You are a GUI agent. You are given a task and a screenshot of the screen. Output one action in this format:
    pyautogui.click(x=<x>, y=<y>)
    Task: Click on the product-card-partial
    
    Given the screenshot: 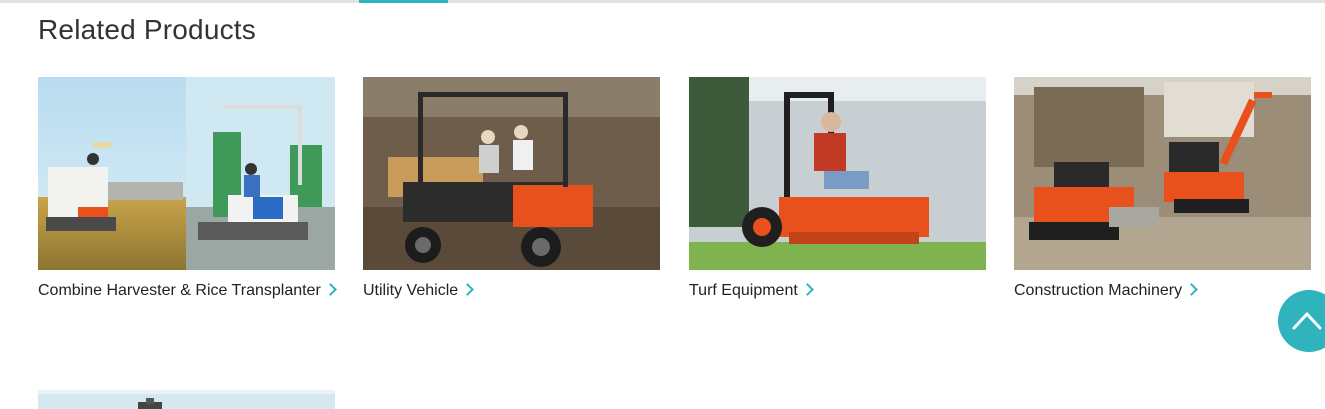 What is the action you would take?
    pyautogui.click(x=186, y=399)
    